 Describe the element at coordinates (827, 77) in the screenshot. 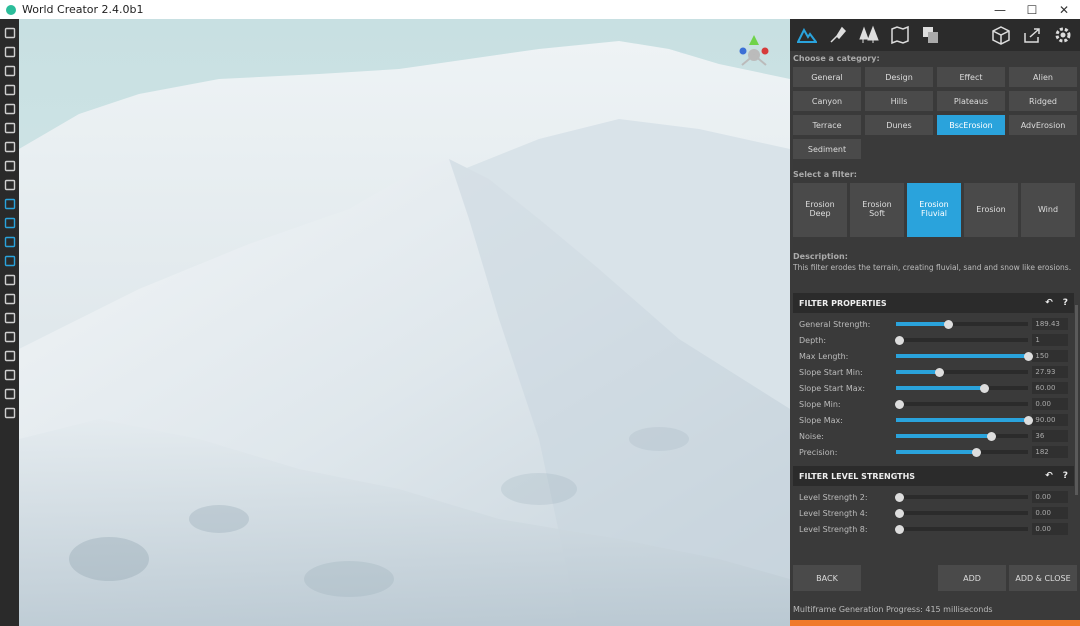

I see `category-general-button: General` at that location.